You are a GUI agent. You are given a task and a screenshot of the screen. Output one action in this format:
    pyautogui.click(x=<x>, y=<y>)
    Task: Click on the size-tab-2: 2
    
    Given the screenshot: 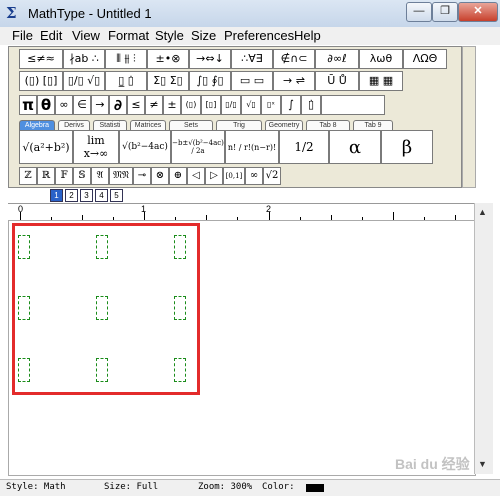 What is the action you would take?
    pyautogui.click(x=71, y=195)
    